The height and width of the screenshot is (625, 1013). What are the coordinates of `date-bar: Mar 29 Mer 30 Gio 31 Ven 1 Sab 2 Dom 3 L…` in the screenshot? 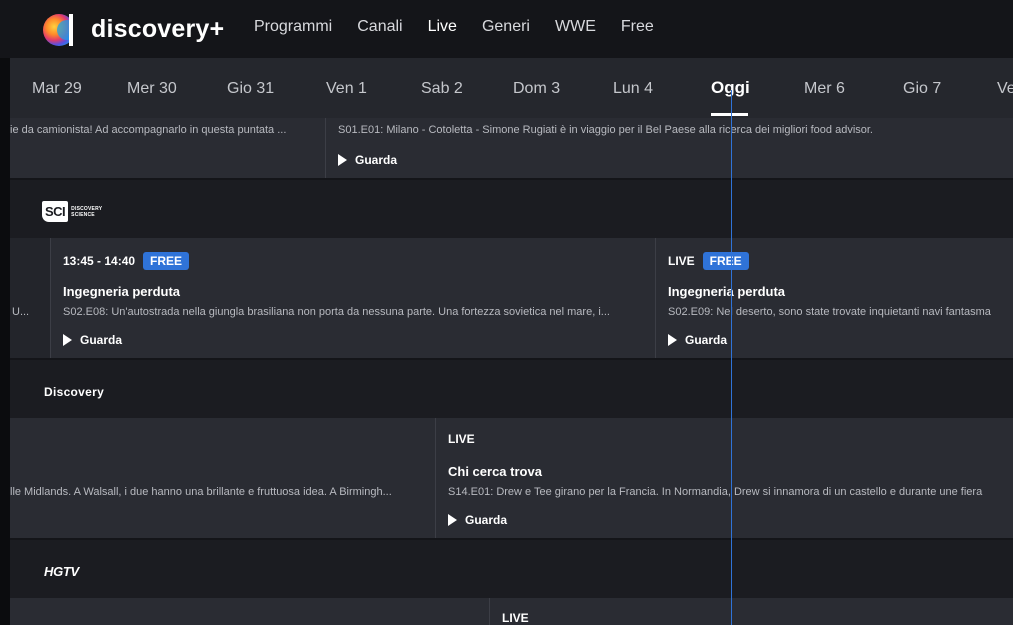 It's located at (511, 88).